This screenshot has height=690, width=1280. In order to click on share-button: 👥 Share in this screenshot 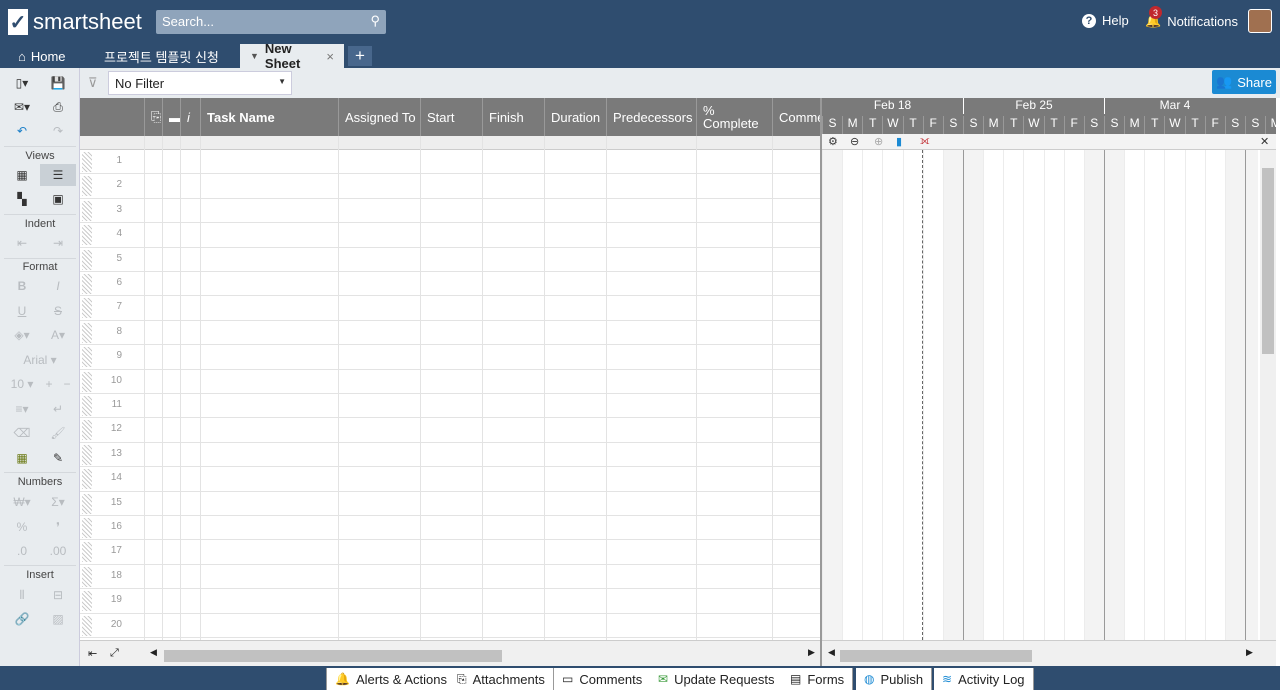, I will do `click(1244, 82)`.